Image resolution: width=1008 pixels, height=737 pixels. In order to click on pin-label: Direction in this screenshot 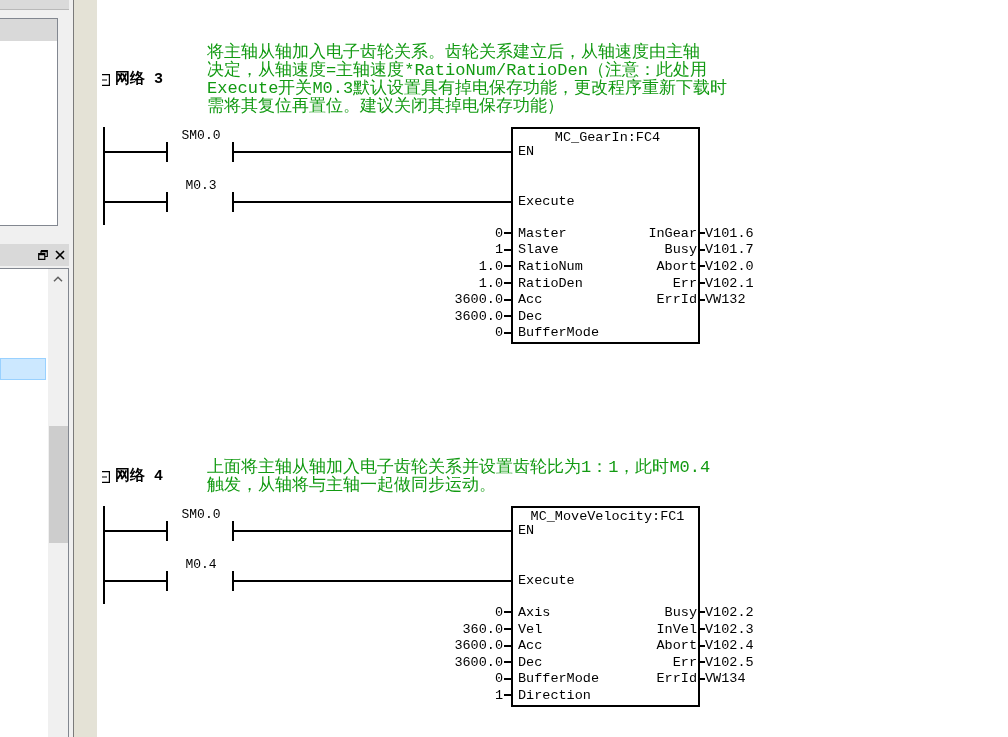, I will do `click(554, 695)`.